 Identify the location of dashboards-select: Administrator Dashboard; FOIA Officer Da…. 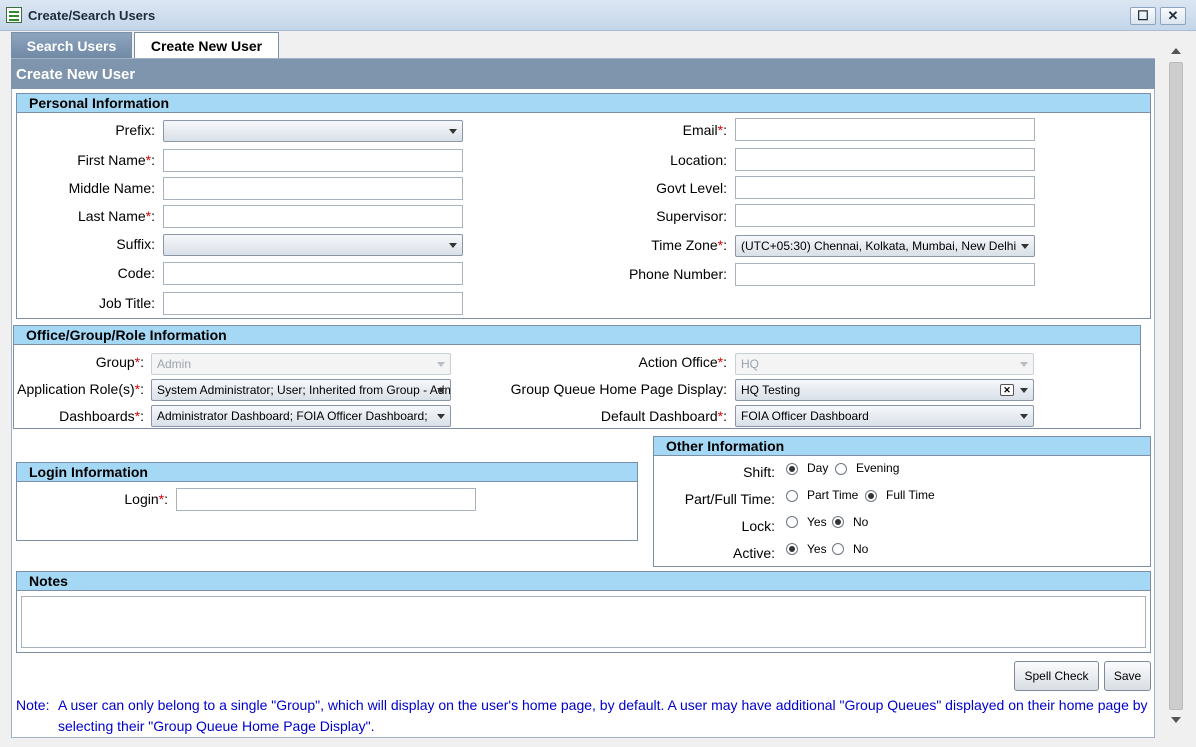
(301, 416).